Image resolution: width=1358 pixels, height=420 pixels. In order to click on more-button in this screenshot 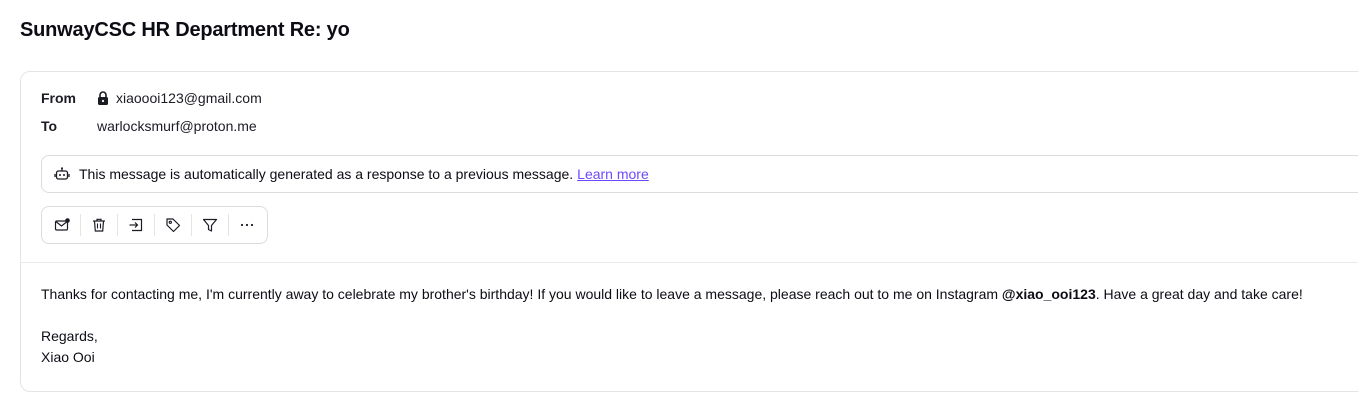, I will do `click(247, 225)`.